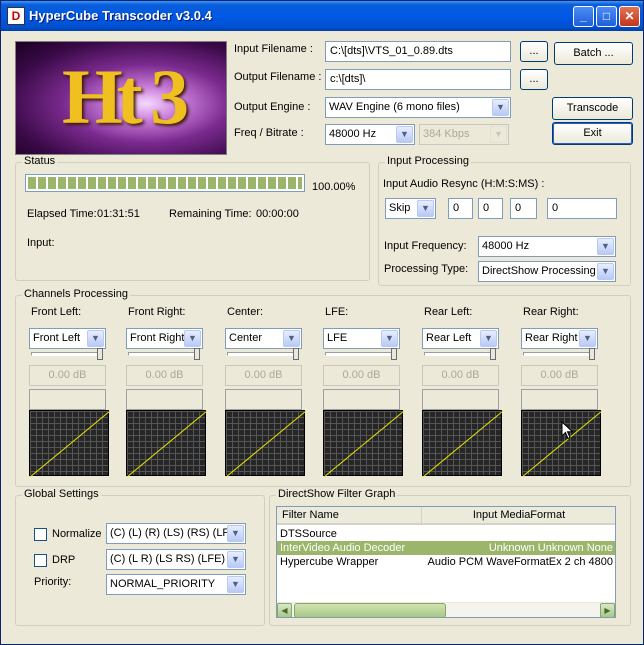 The image size is (644, 645). I want to click on window-title: HyperCube Transcoder v3.0.4, so click(120, 15).